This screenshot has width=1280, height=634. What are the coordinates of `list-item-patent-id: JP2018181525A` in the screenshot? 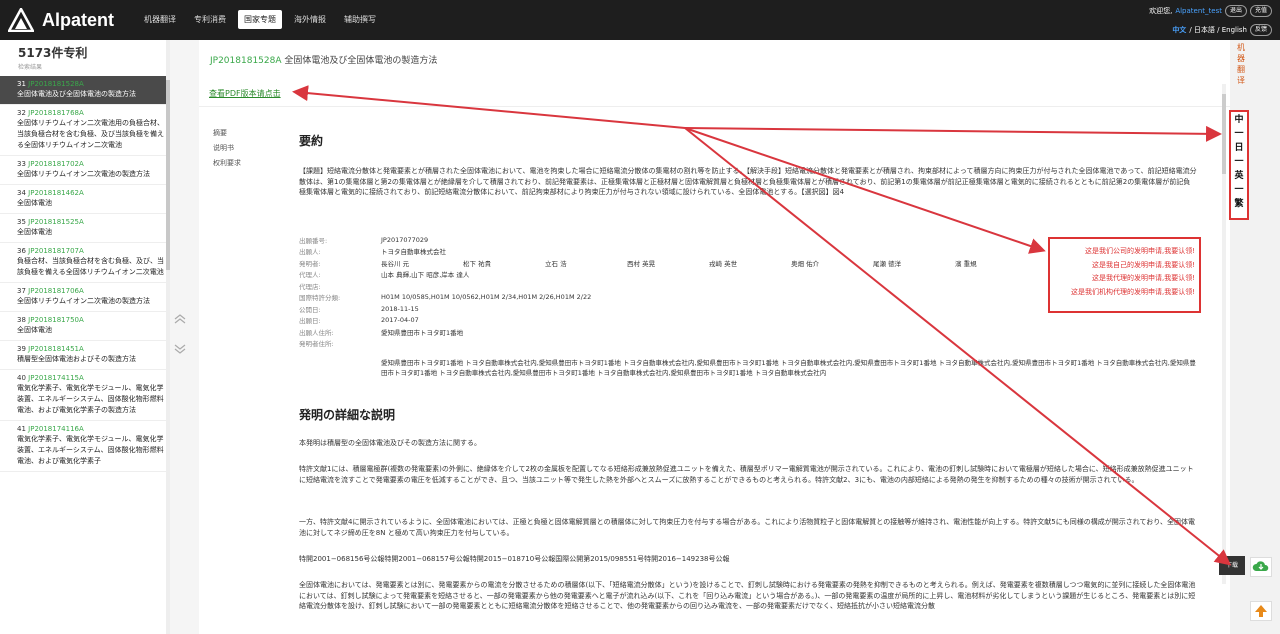 It's located at (56, 222).